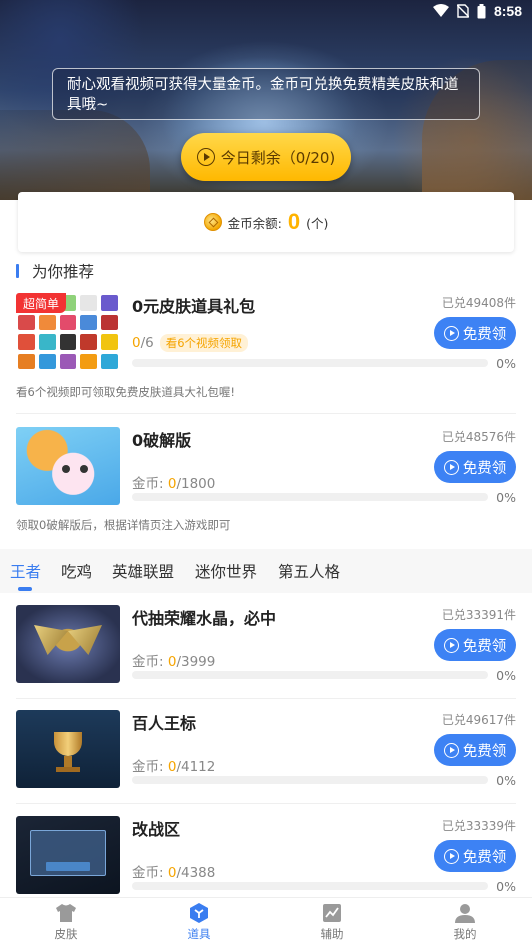  I want to click on hero-notice: 耐心观看视频可获得大量金币。金币可兑换免费精美皮肤和道具哦~, so click(266, 94).